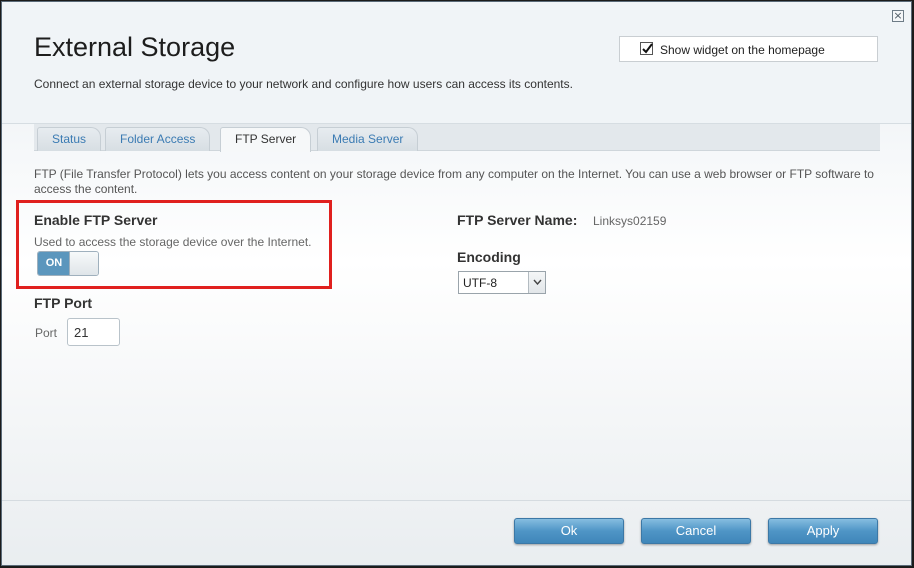  Describe the element at coordinates (480, 283) in the screenshot. I see `encoding-selected-value: UTF-8` at that location.